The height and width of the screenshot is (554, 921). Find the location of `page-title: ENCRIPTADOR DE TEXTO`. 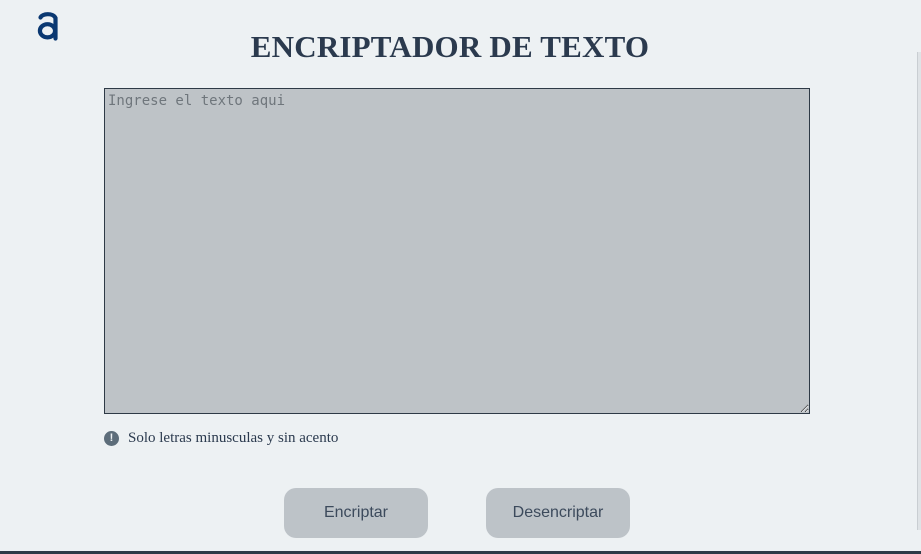

page-title: ENCRIPTADOR DE TEXTO is located at coordinates (450, 46).